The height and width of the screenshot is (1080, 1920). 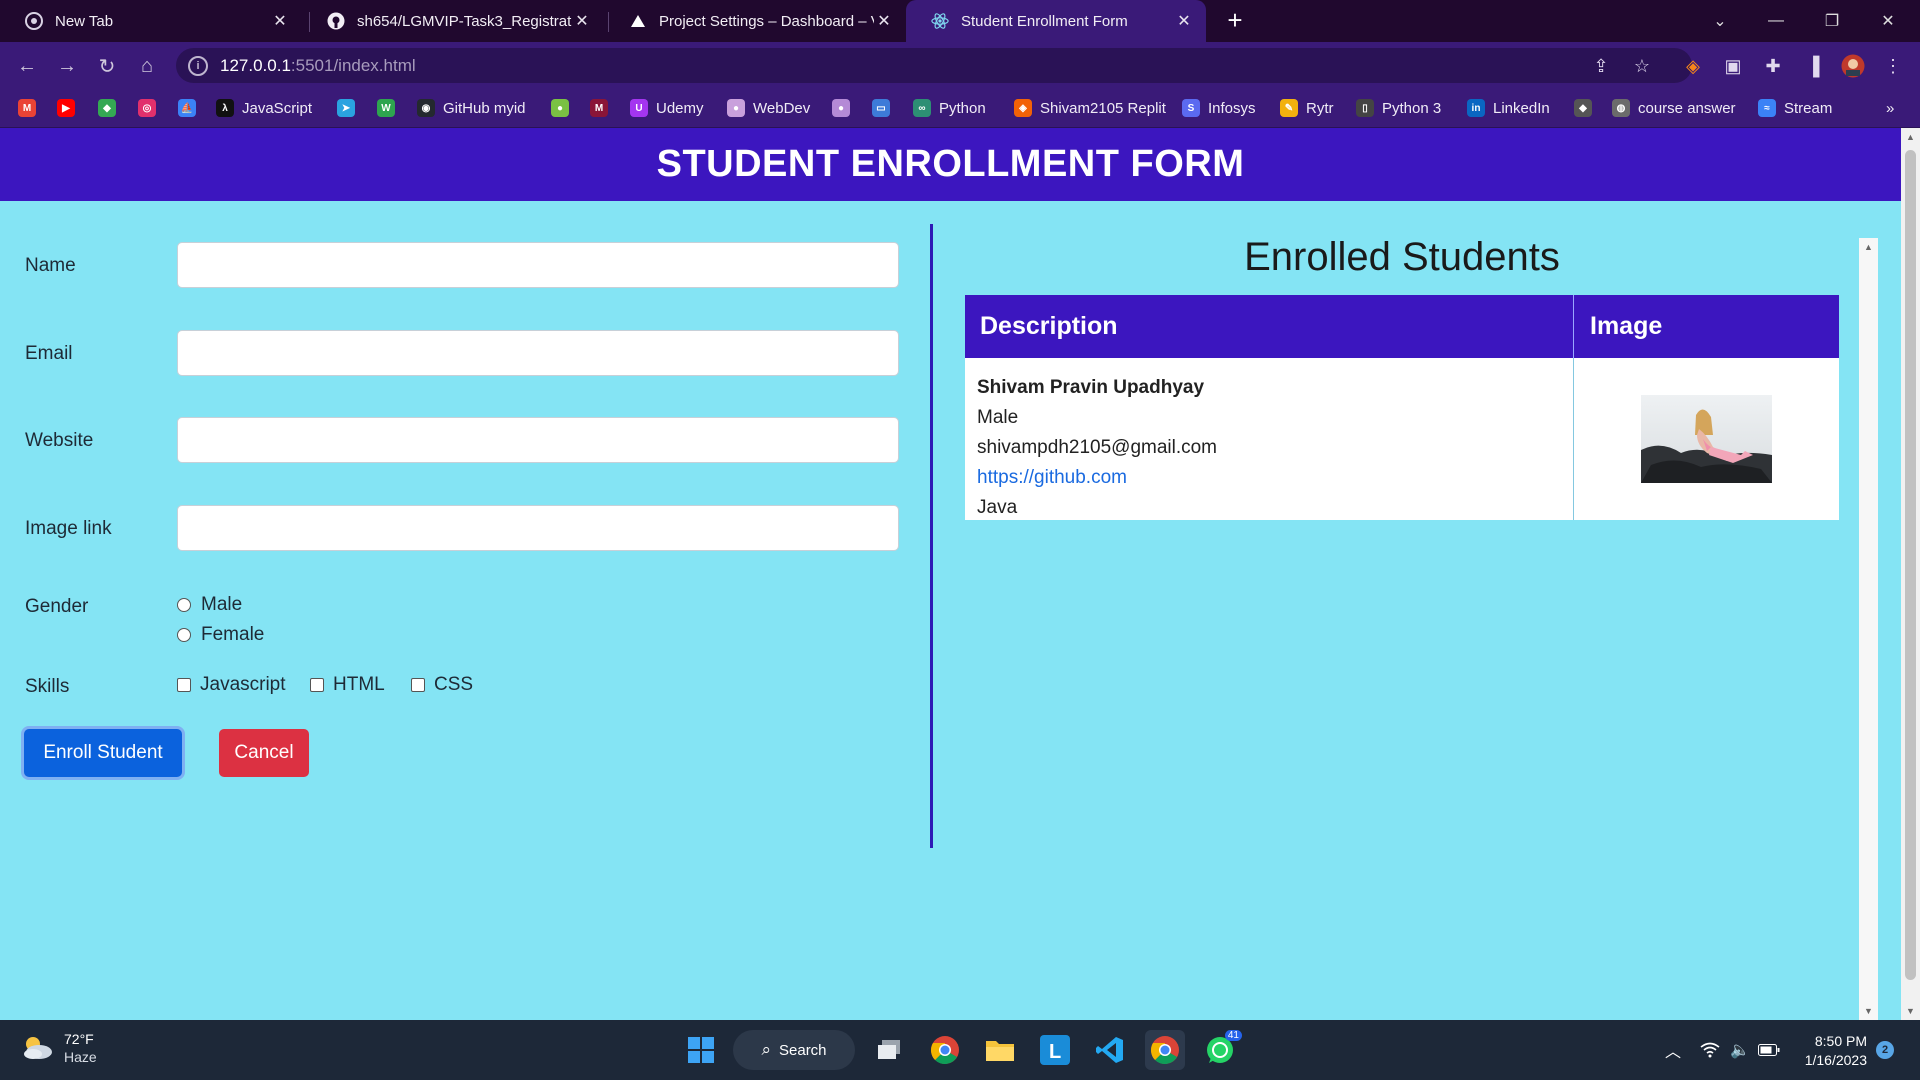 What do you see at coordinates (1642, 66) in the screenshot?
I see `star-icon: ☆` at bounding box center [1642, 66].